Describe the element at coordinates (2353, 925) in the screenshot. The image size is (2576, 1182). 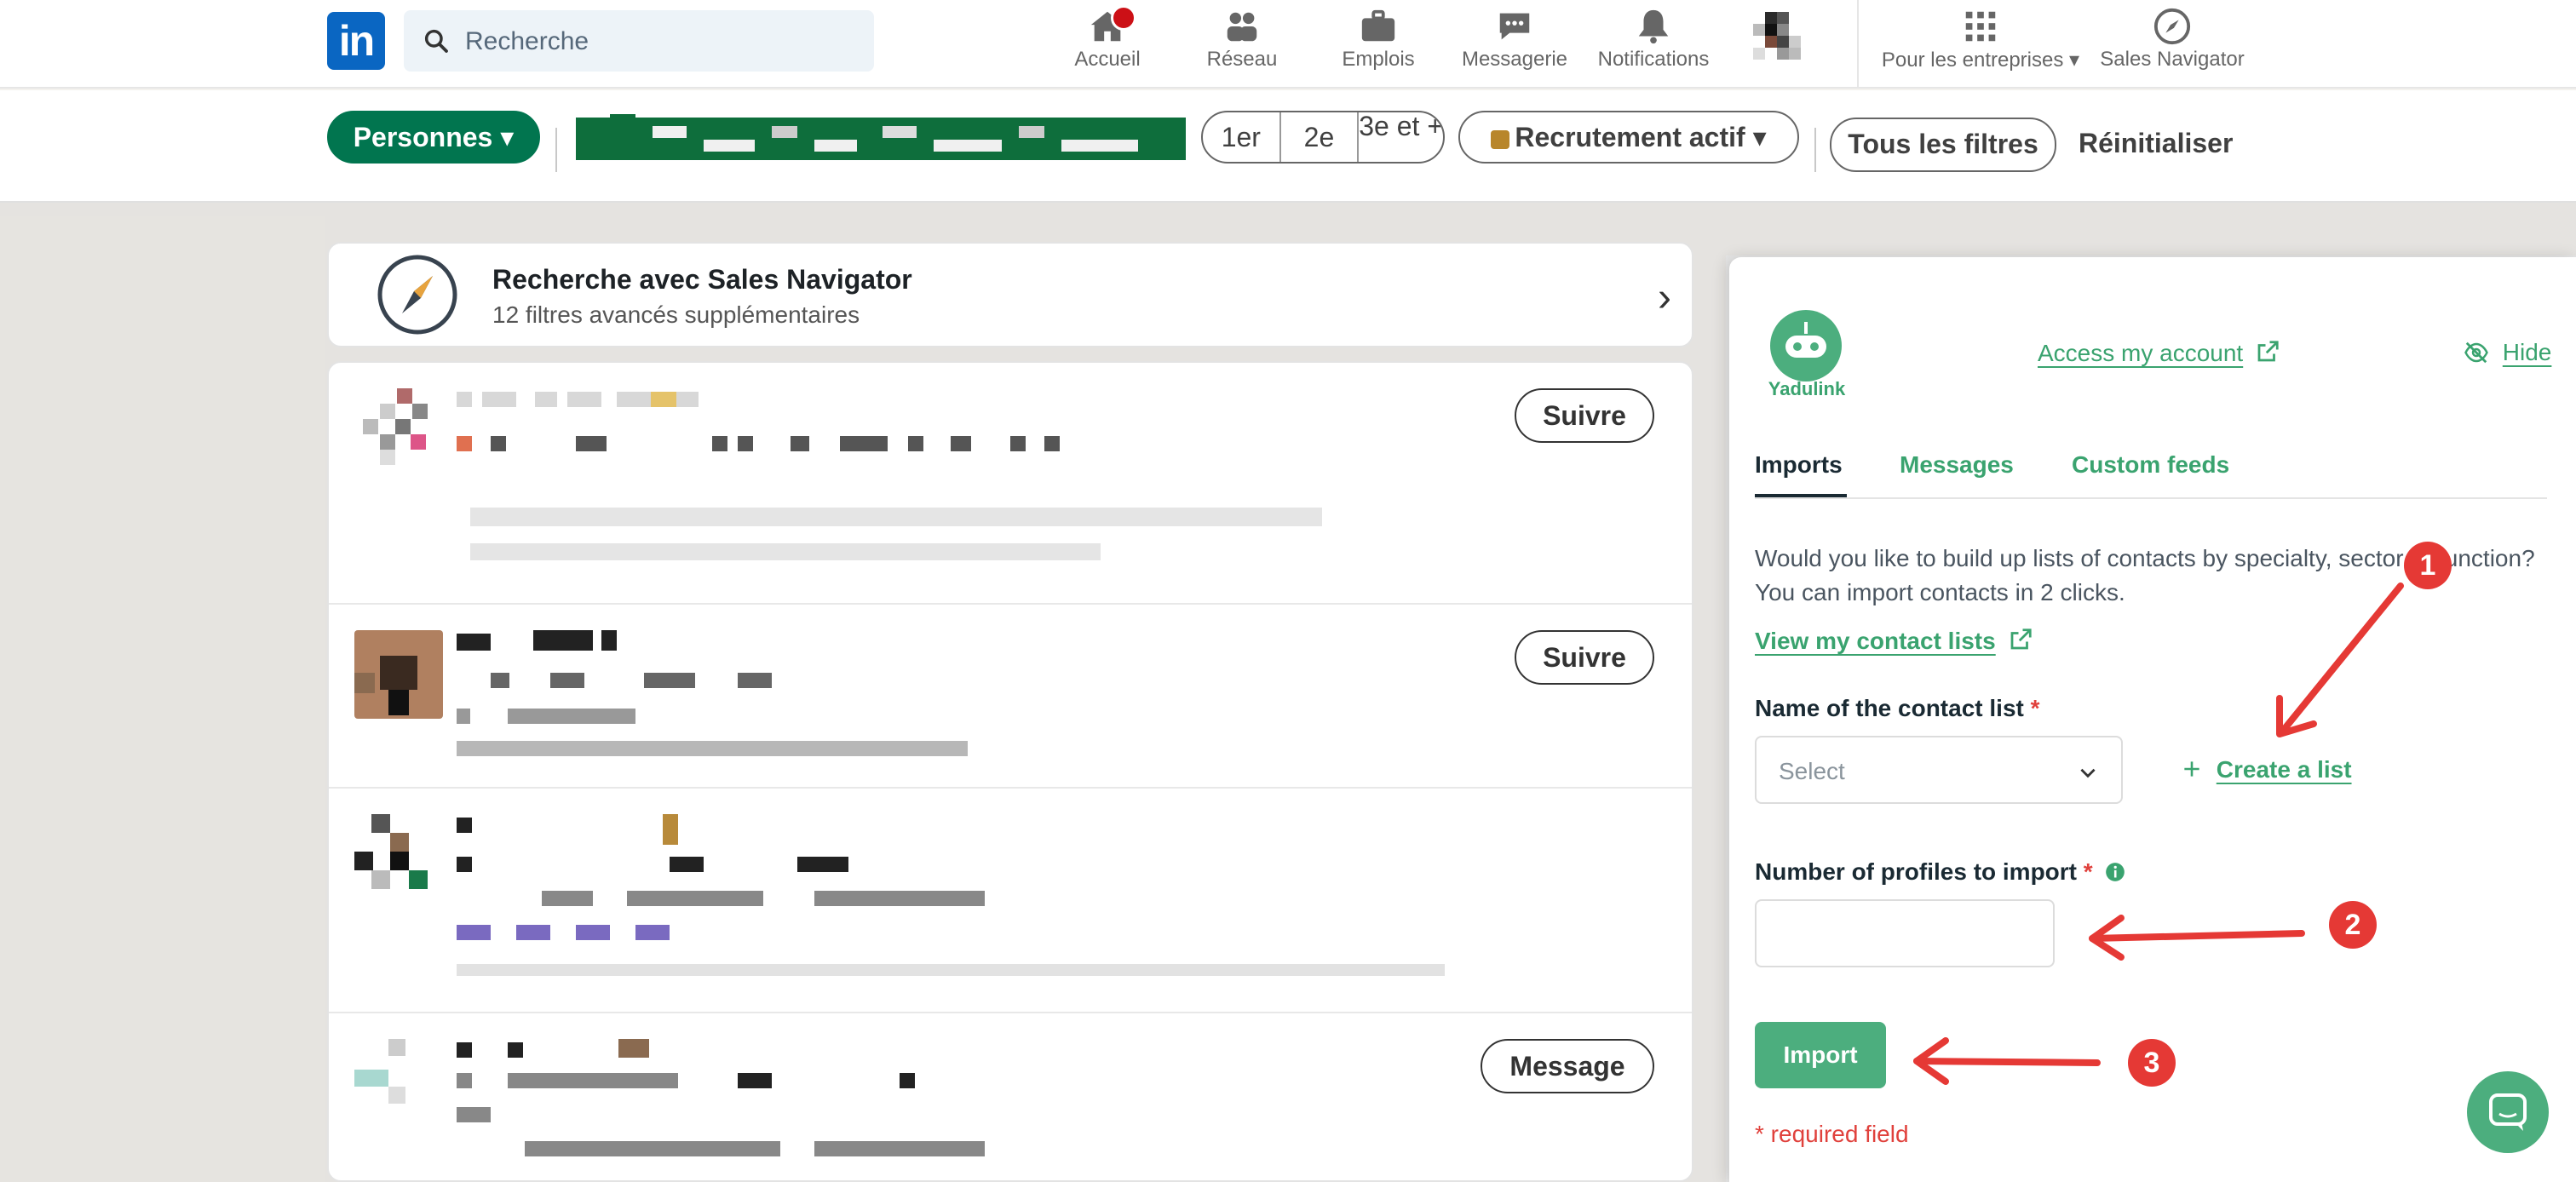
I see `step-badge-2: 2` at that location.